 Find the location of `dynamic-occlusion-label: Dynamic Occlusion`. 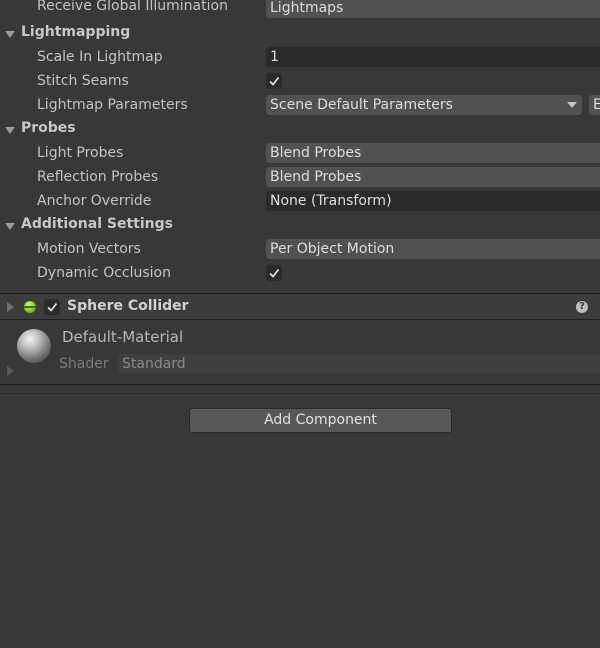

dynamic-occlusion-label: Dynamic Occlusion is located at coordinates (104, 273).